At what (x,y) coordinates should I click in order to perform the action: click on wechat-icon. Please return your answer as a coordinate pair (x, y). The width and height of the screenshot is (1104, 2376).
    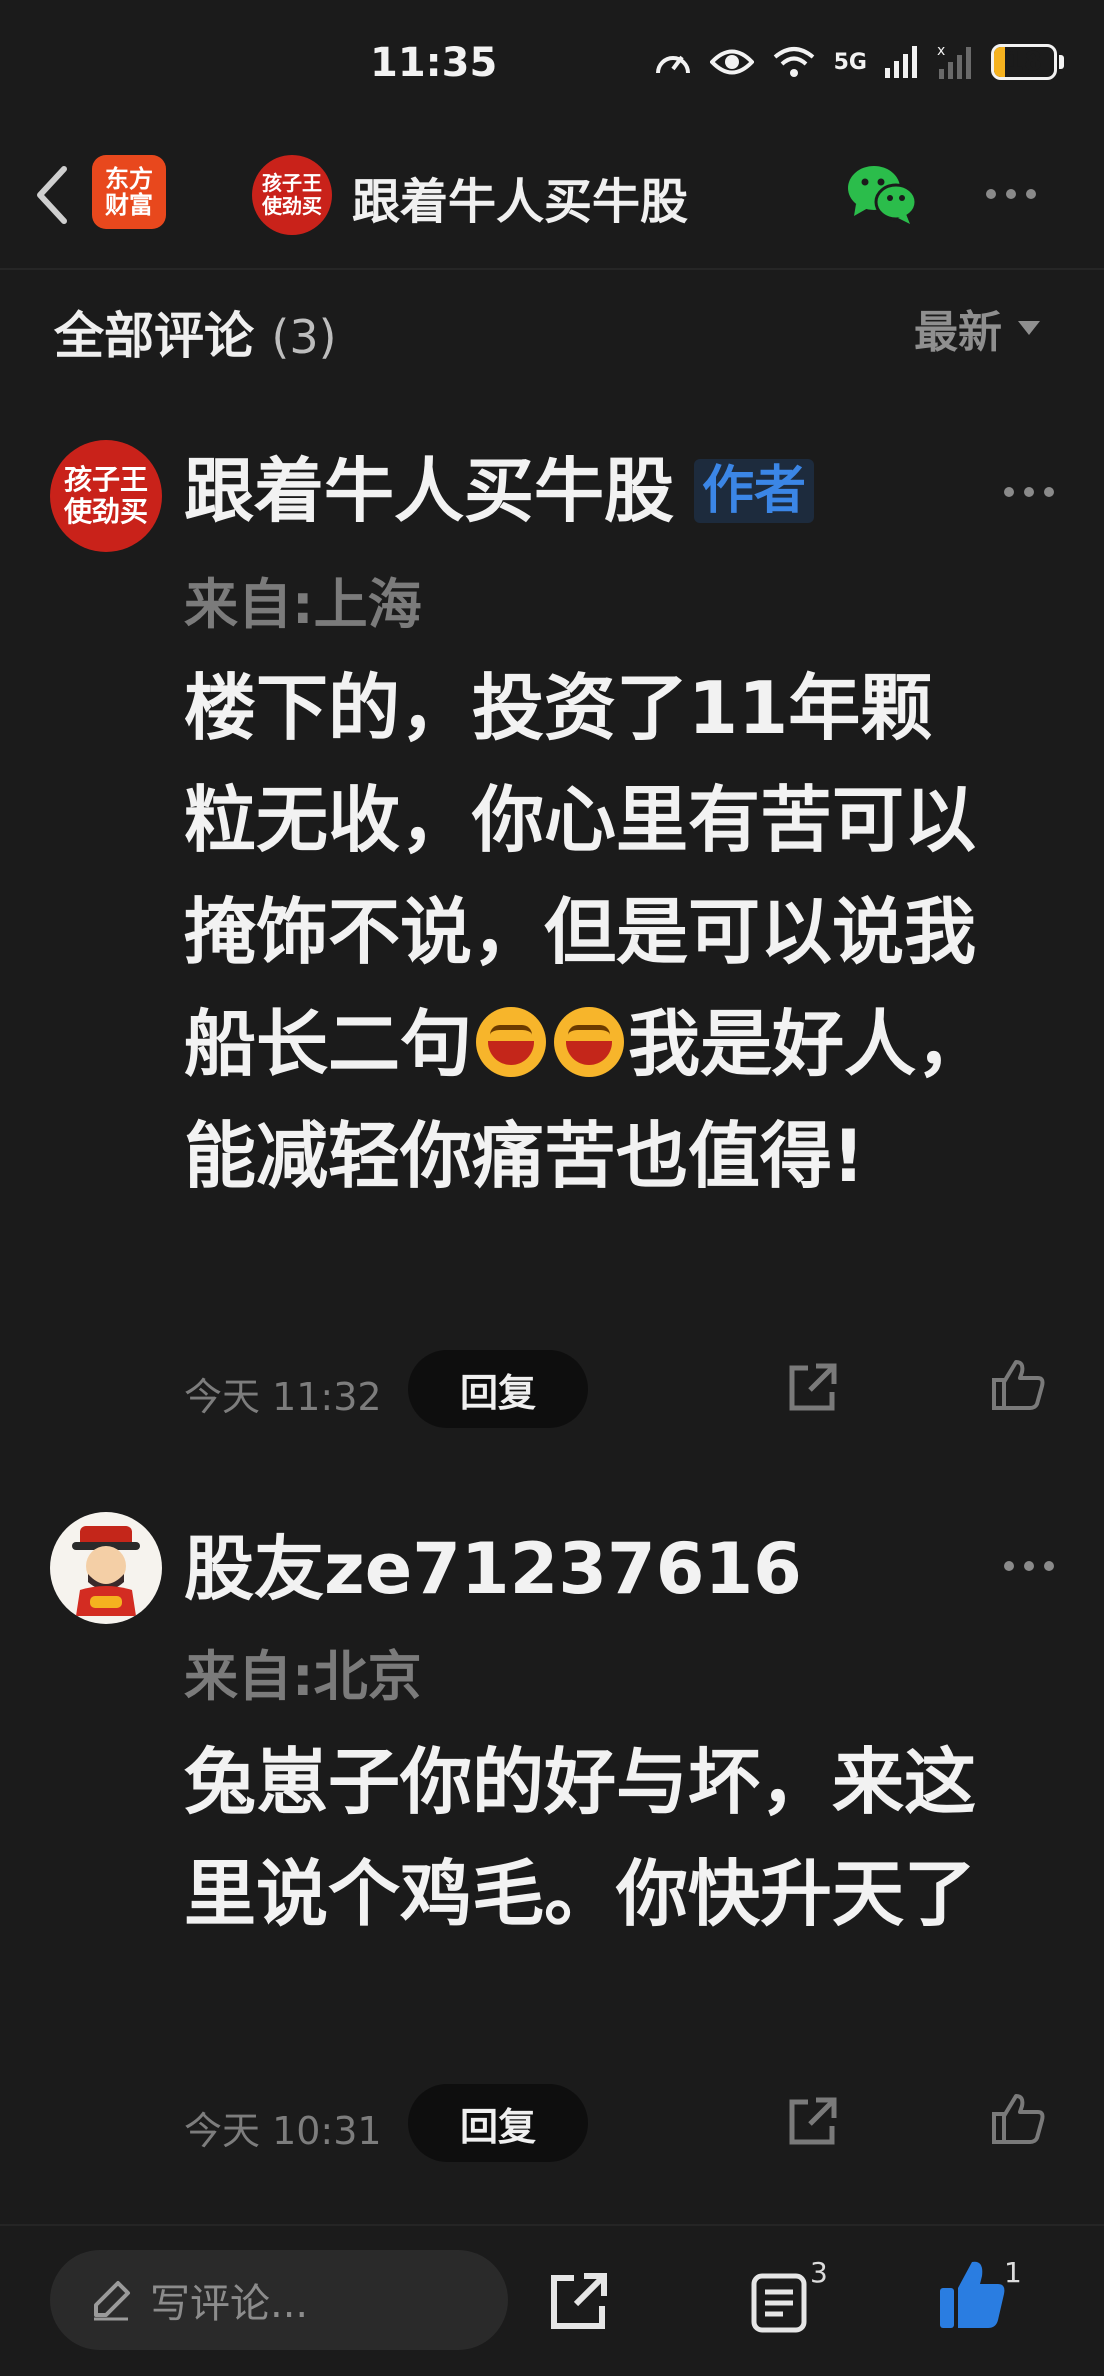
    Looking at the image, I should click on (883, 195).